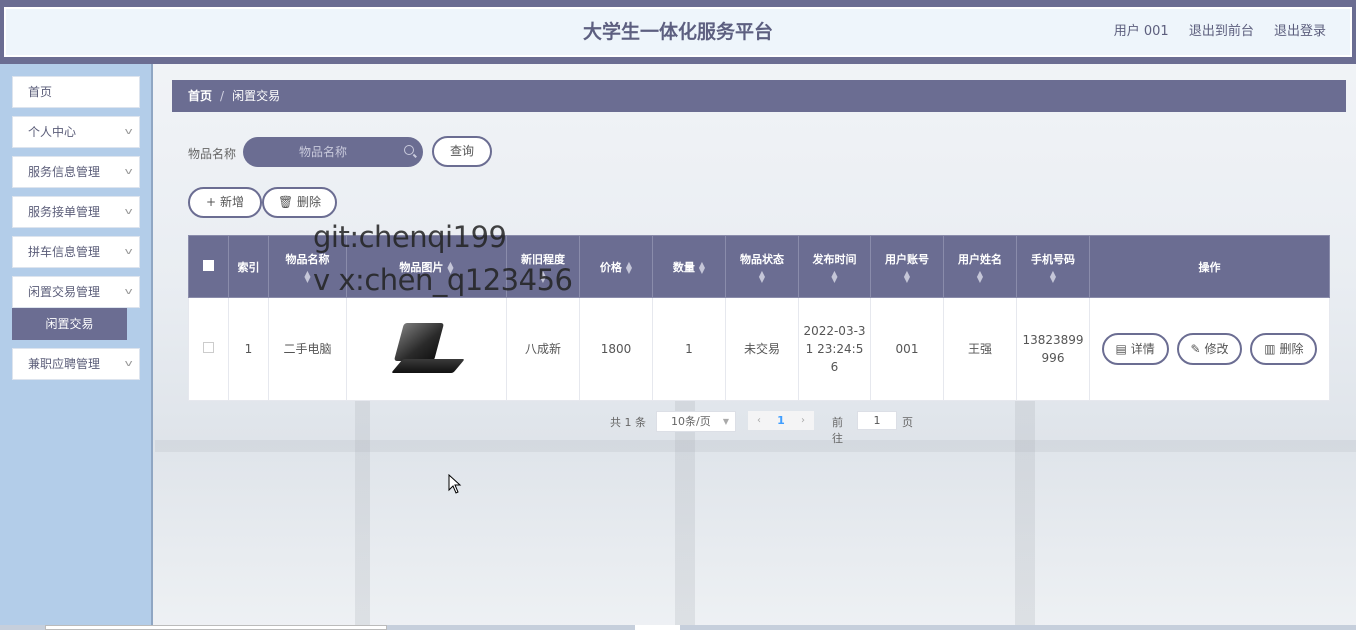  What do you see at coordinates (323, 152) in the screenshot?
I see `search-input` at bounding box center [323, 152].